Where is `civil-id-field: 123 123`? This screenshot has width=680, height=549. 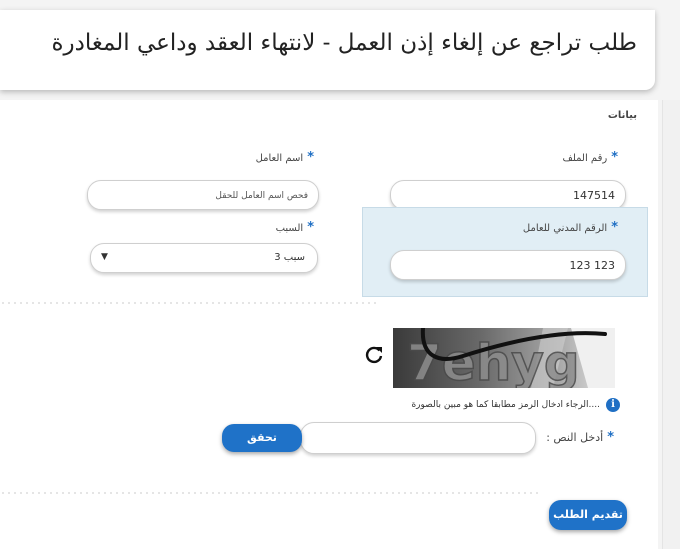
civil-id-field: 123 123 is located at coordinates (508, 265).